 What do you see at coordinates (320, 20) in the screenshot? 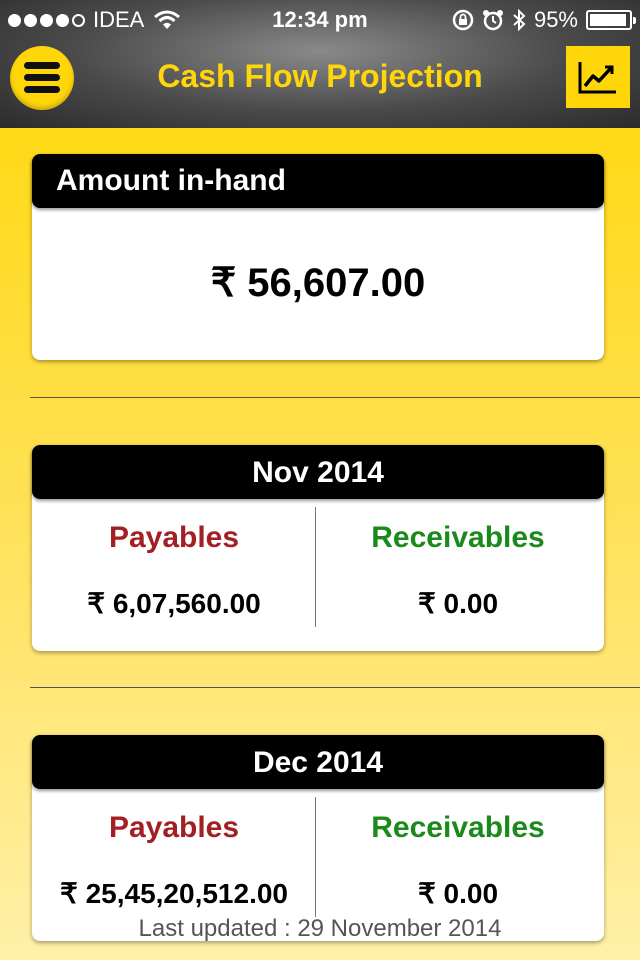
I see `status-bar: IDEA 12:34 pm 95%` at bounding box center [320, 20].